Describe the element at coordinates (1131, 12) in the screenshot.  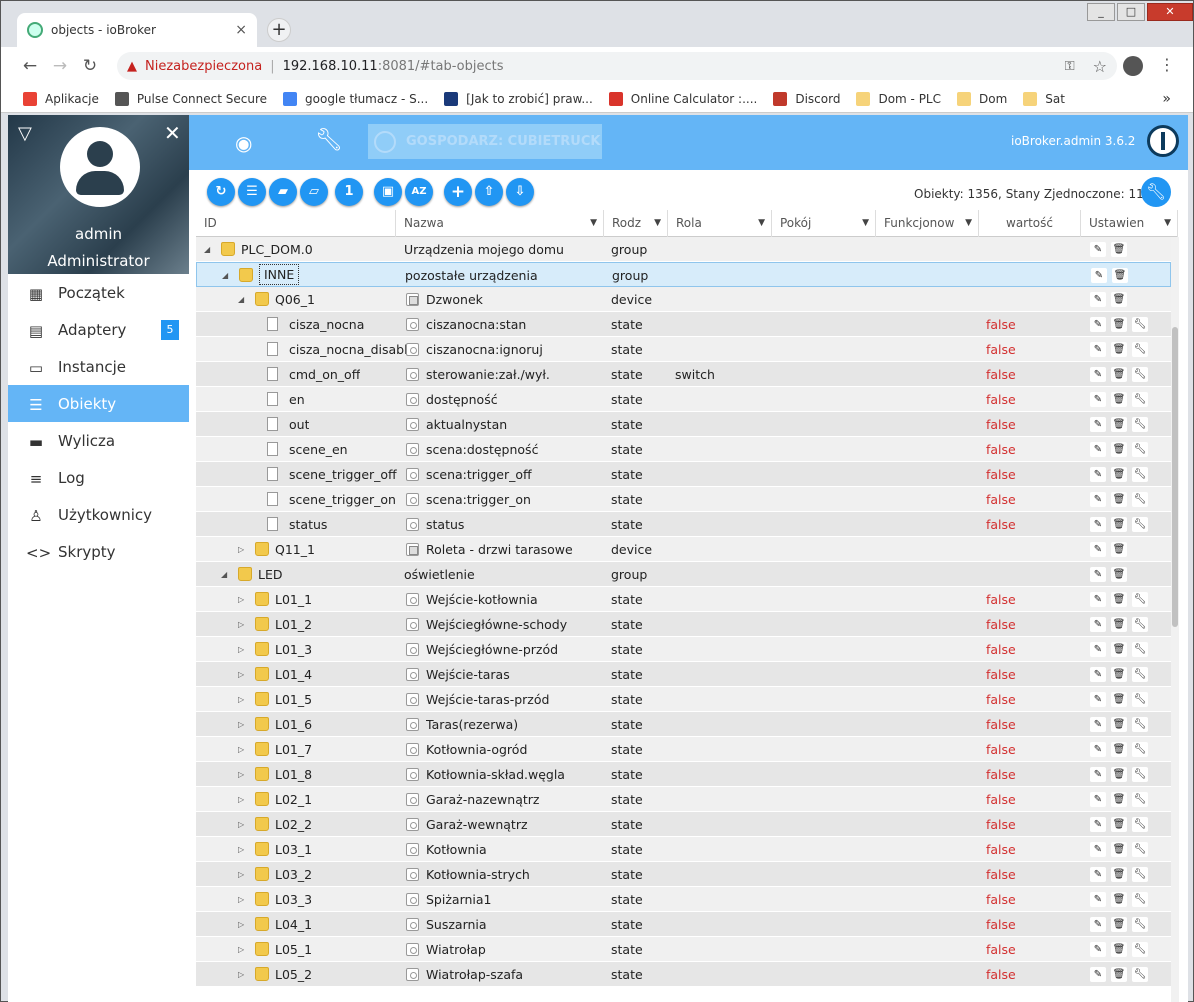
I see `maximize-icon: □` at that location.